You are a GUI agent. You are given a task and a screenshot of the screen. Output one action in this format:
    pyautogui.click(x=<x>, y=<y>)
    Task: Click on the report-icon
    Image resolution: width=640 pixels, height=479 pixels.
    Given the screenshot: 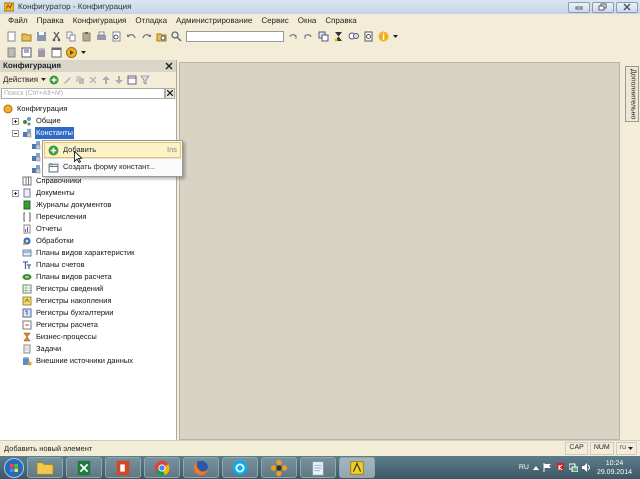 What is the action you would take?
    pyautogui.click(x=27, y=229)
    